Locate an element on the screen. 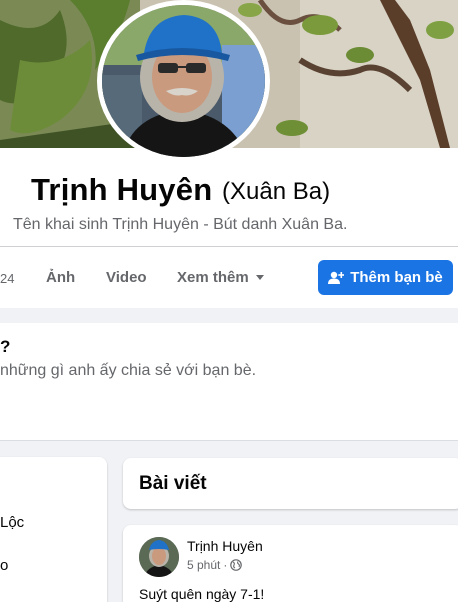 This screenshot has height=602, width=458. person-plus-icon is located at coordinates (336, 277).